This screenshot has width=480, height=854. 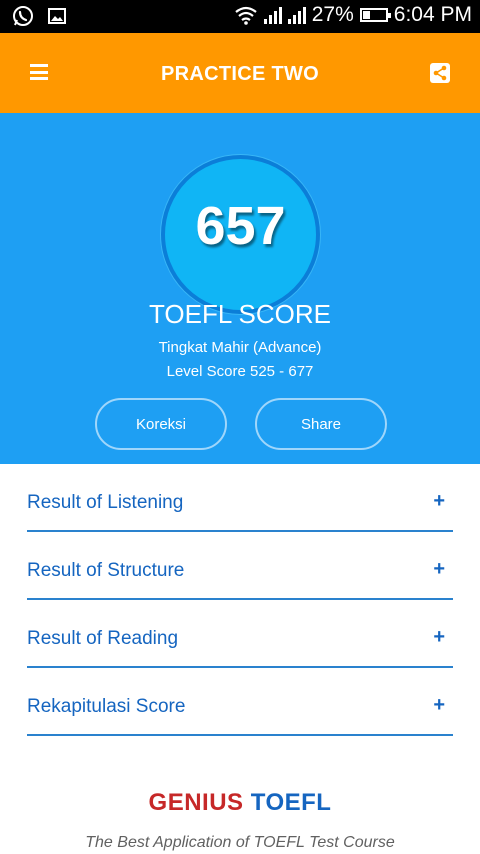 I want to click on result-reading-row: Result of Reading +, so click(x=240, y=634).